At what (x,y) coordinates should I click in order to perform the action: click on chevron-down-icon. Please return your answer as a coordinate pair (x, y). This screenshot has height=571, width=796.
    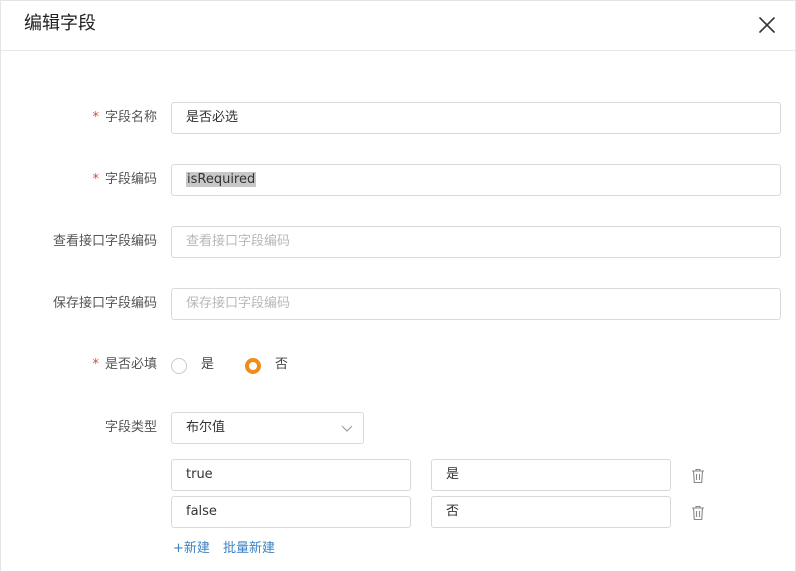
    Looking at the image, I should click on (347, 428).